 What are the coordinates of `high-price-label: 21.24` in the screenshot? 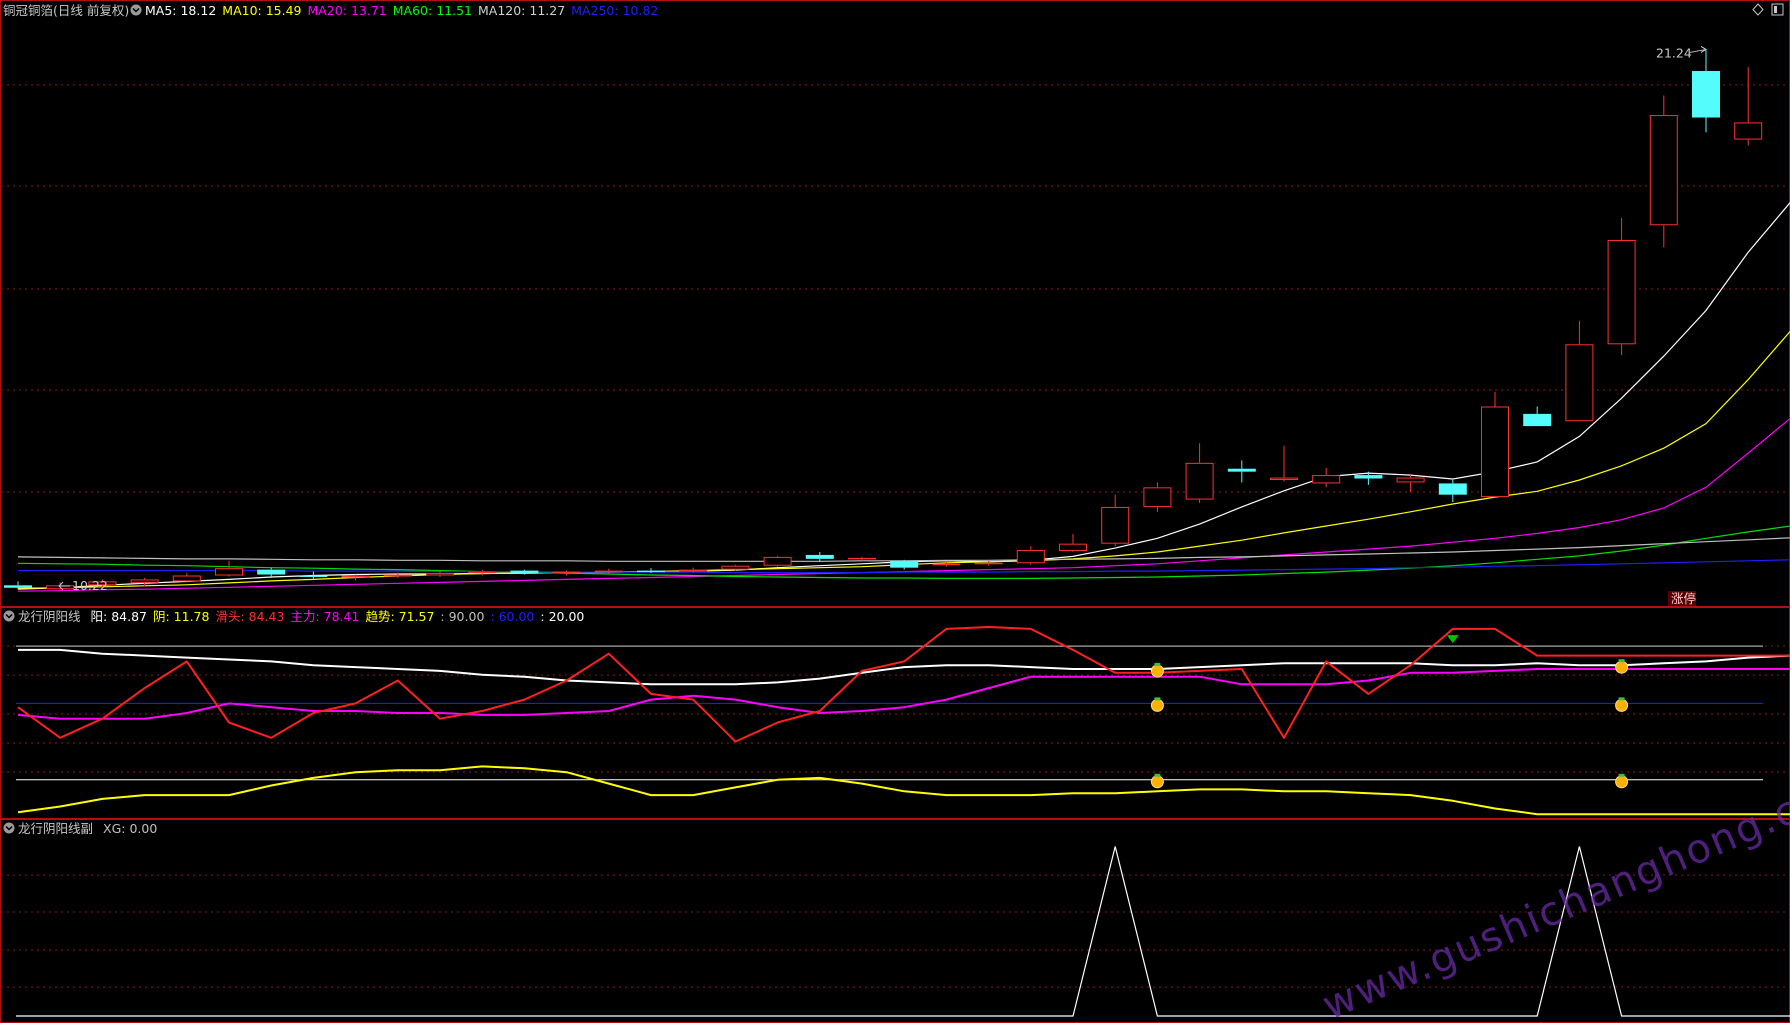 It's located at (1674, 52).